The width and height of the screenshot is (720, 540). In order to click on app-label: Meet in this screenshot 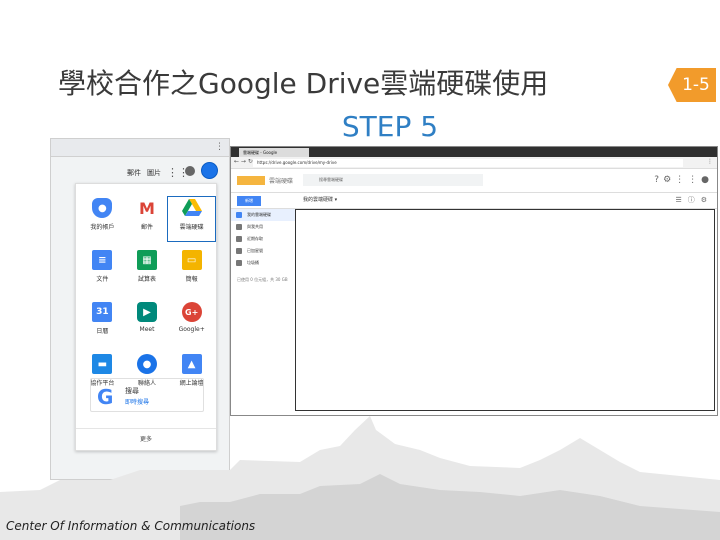, I will do `click(147, 329)`.